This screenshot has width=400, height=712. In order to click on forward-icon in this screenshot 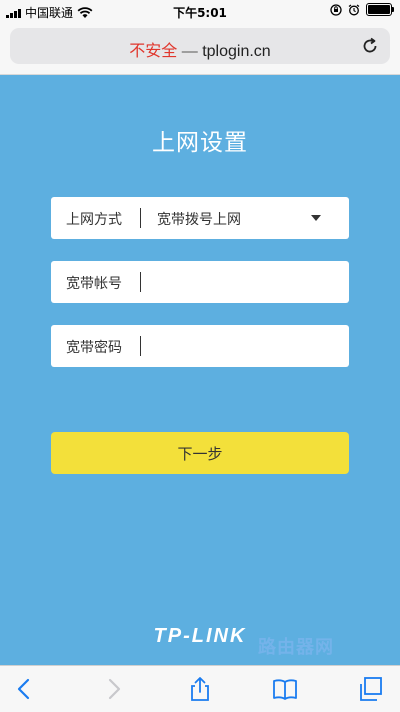, I will do `click(113, 689)`.